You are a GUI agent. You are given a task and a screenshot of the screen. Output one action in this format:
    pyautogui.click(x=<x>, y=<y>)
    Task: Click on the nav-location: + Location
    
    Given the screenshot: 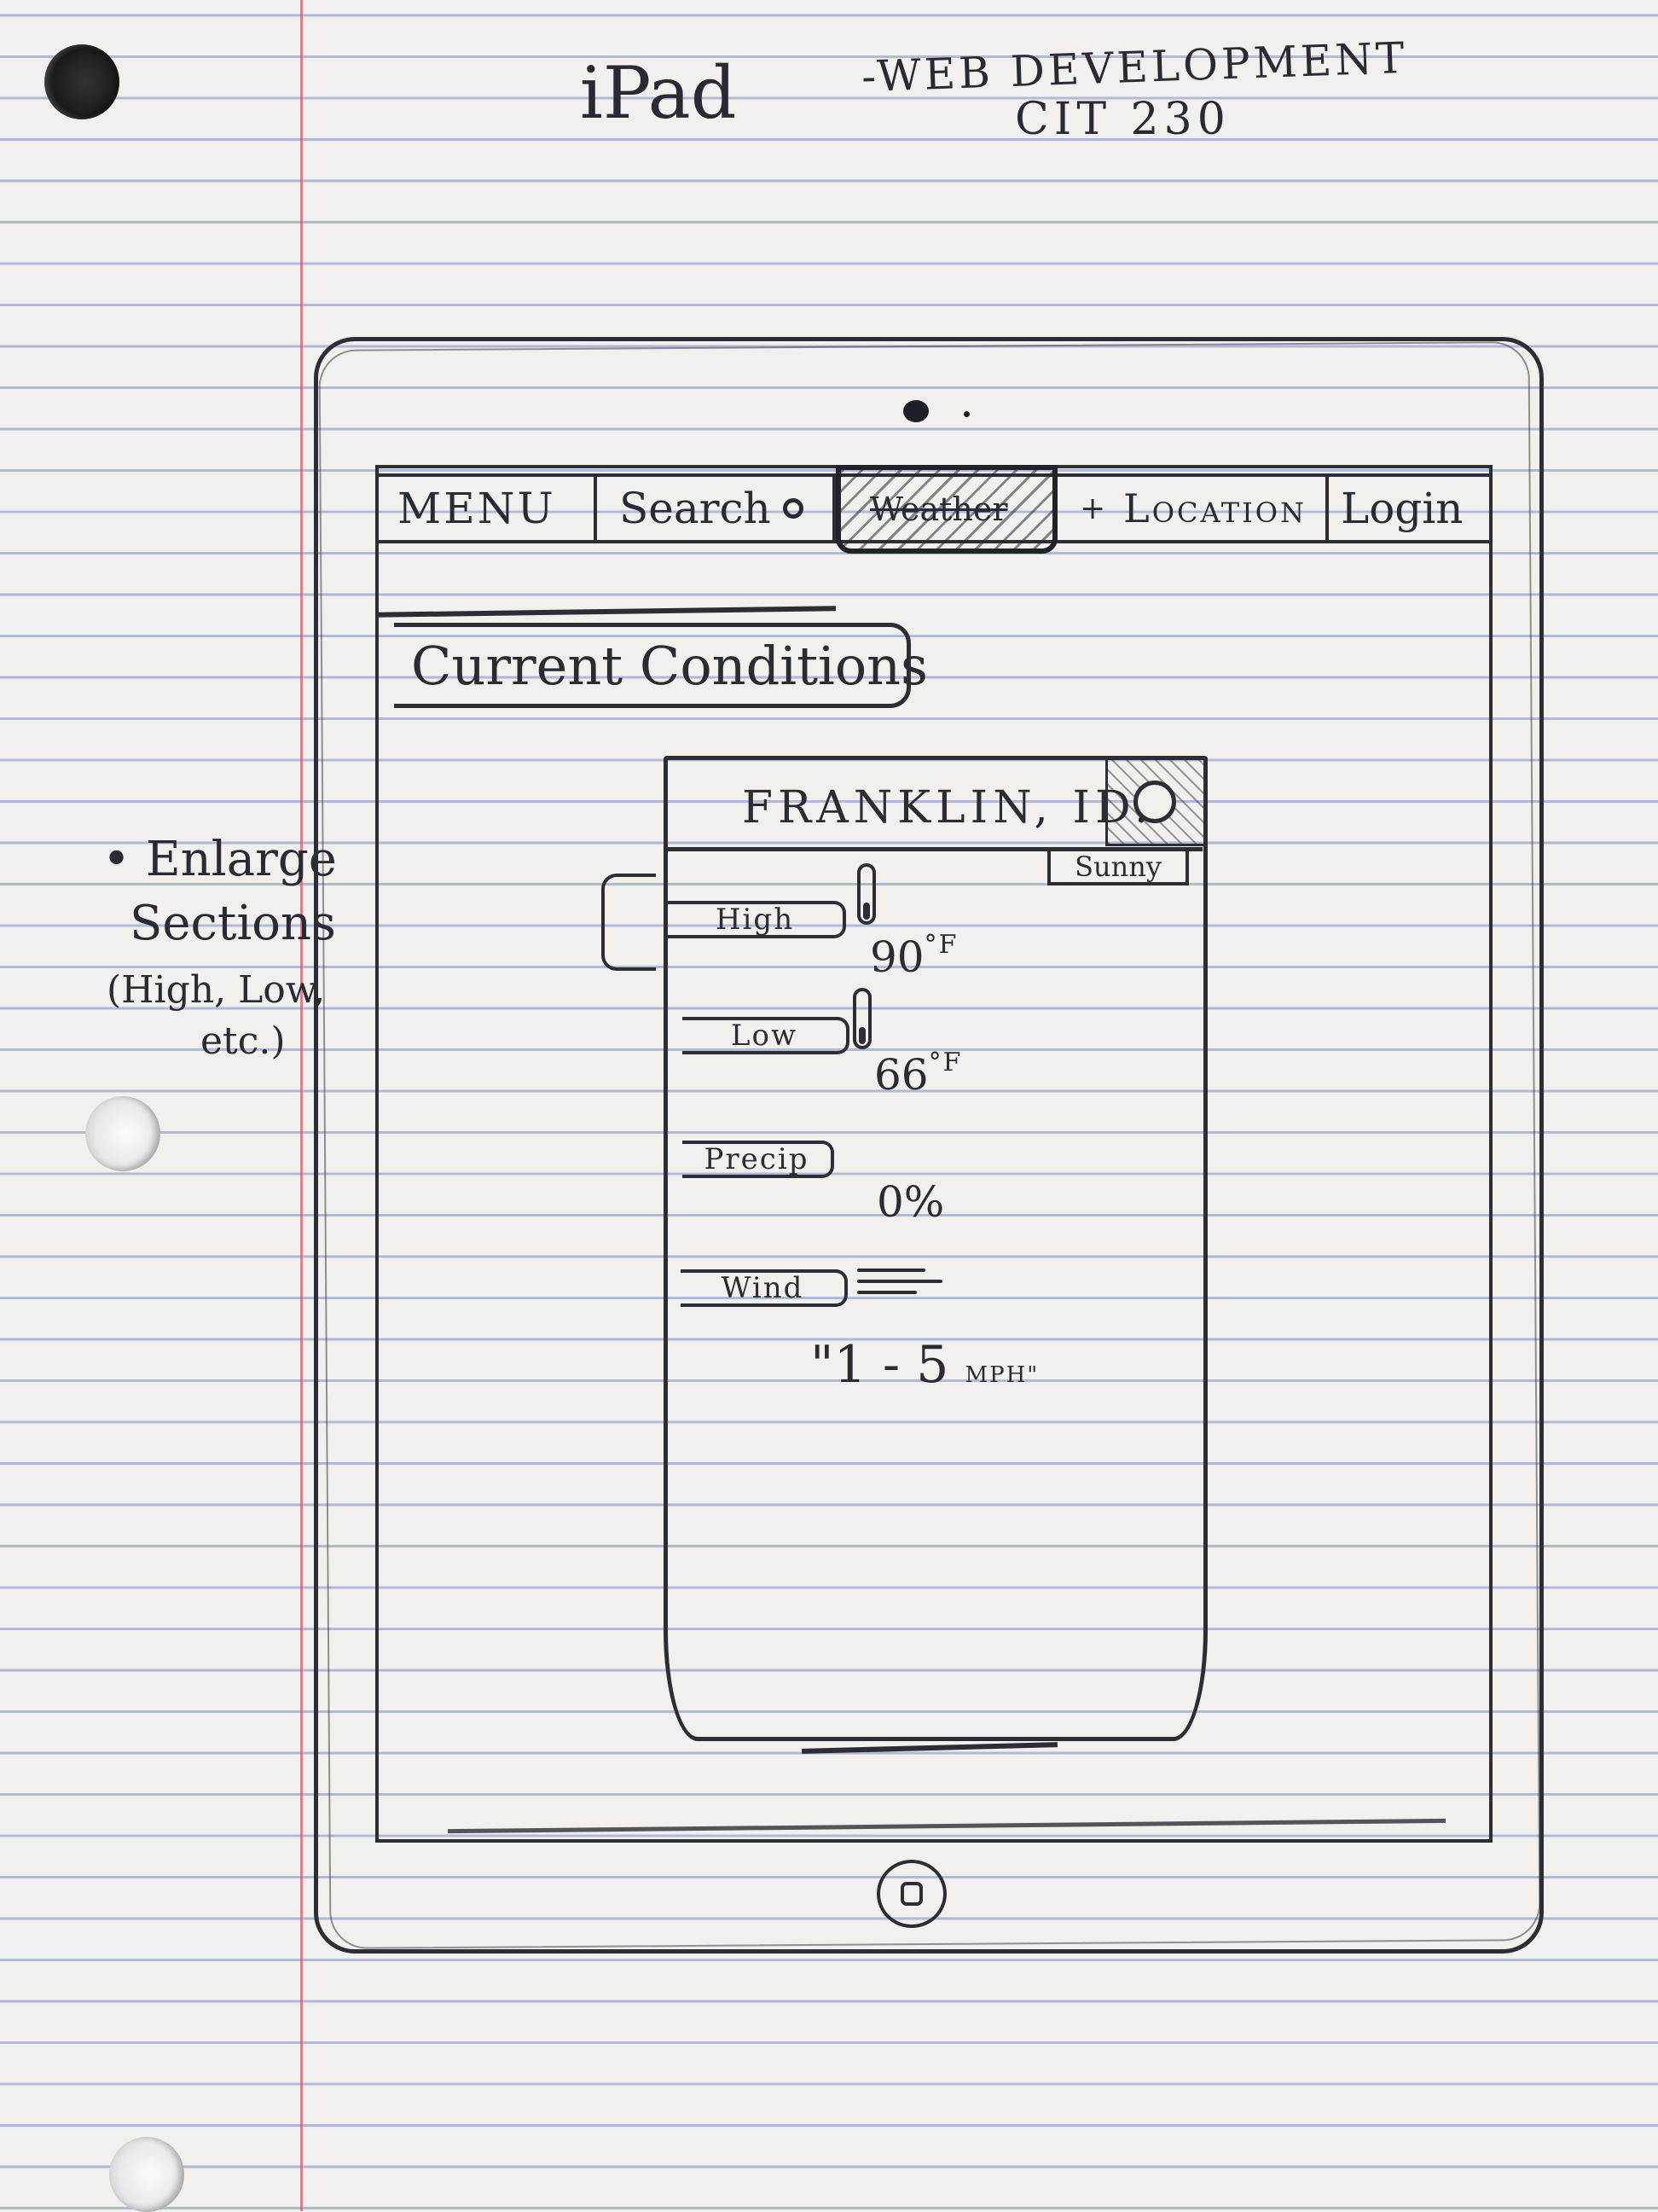 What is the action you would take?
    pyautogui.click(x=1193, y=508)
    